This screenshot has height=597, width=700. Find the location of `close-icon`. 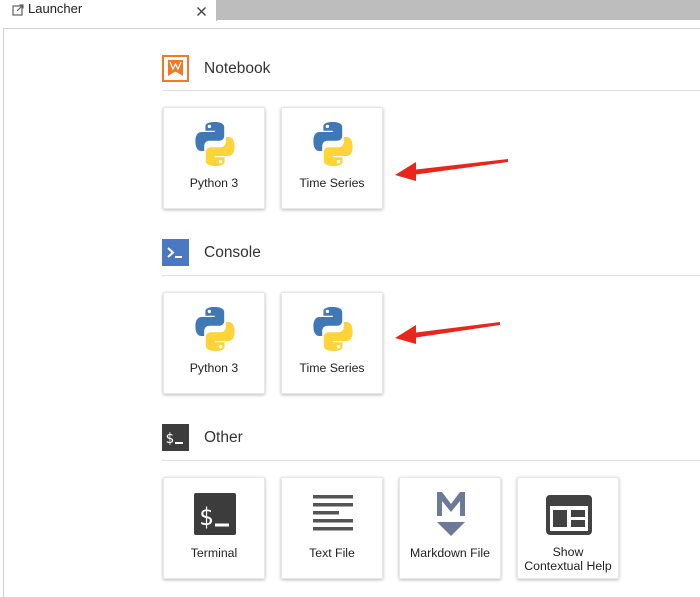

close-icon is located at coordinates (201, 13).